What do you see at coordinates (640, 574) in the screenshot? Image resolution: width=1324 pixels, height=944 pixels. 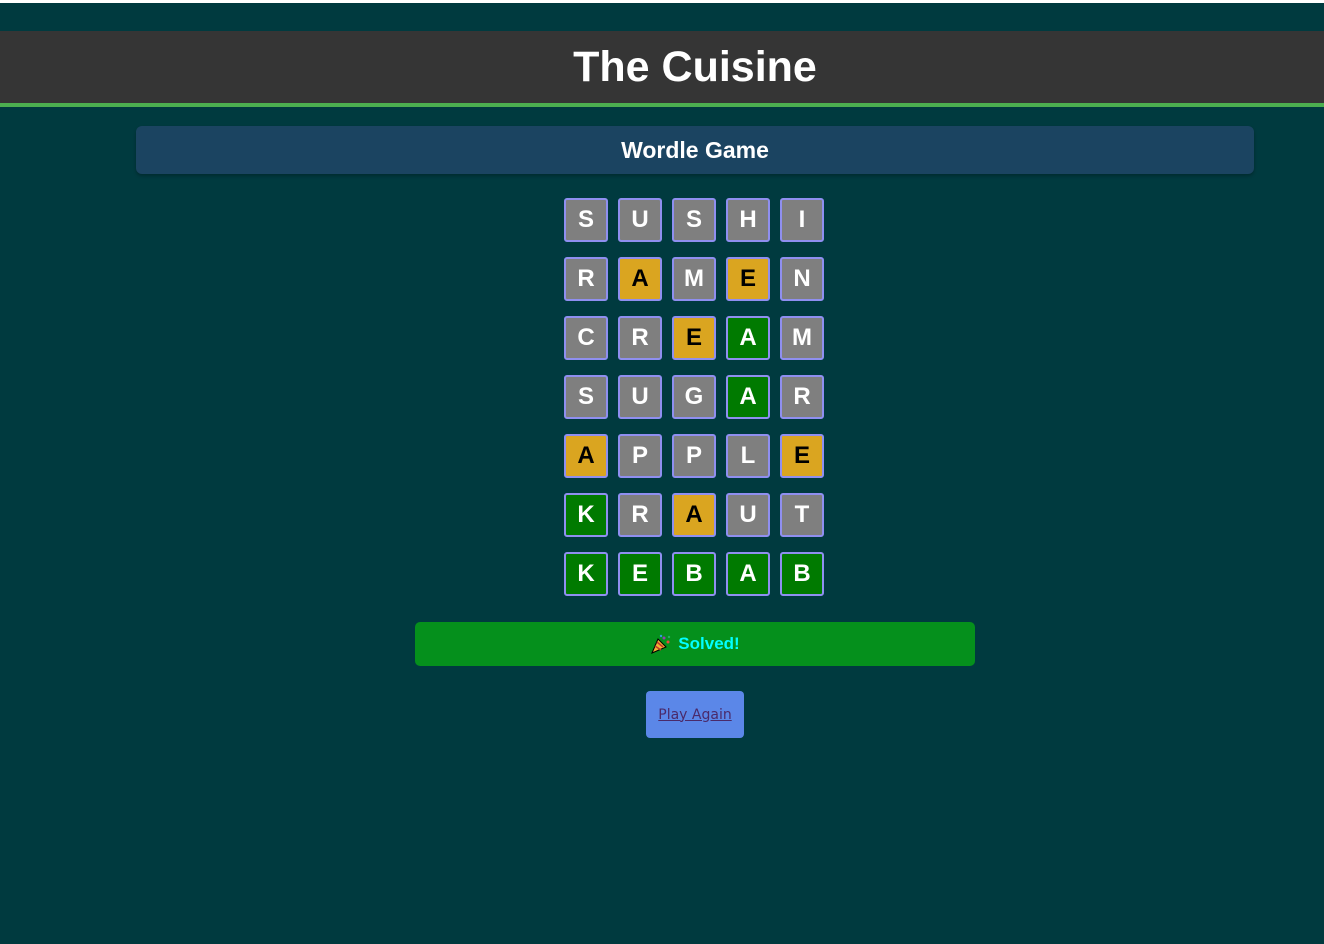 I see `letter-tile-correct: E` at bounding box center [640, 574].